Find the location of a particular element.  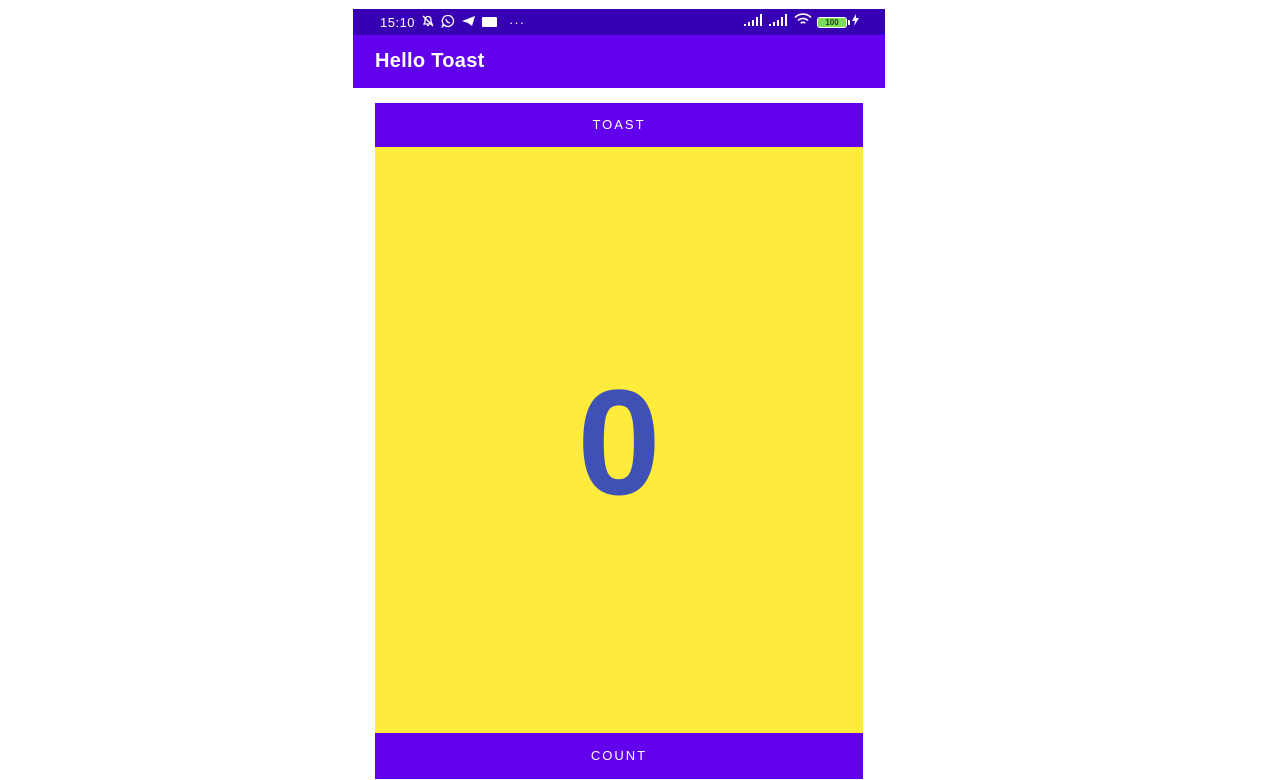

notification-tile-icon is located at coordinates (490, 22).